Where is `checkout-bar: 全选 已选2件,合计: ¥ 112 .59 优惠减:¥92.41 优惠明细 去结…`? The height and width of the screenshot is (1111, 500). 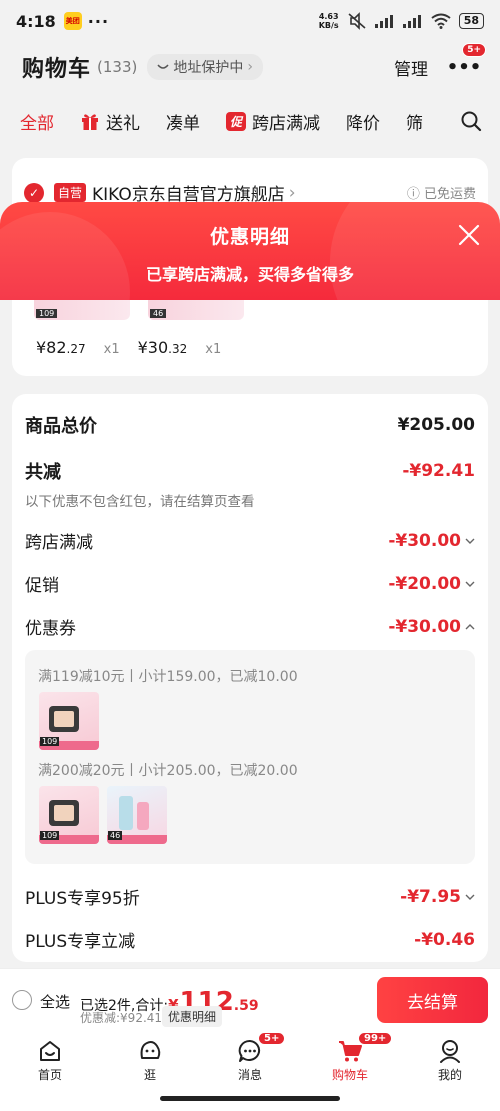 checkout-bar: 全选 已选2件,合计: ¥ 112 .59 优惠减:¥92.41 优惠明细 去结… is located at coordinates (250, 999).